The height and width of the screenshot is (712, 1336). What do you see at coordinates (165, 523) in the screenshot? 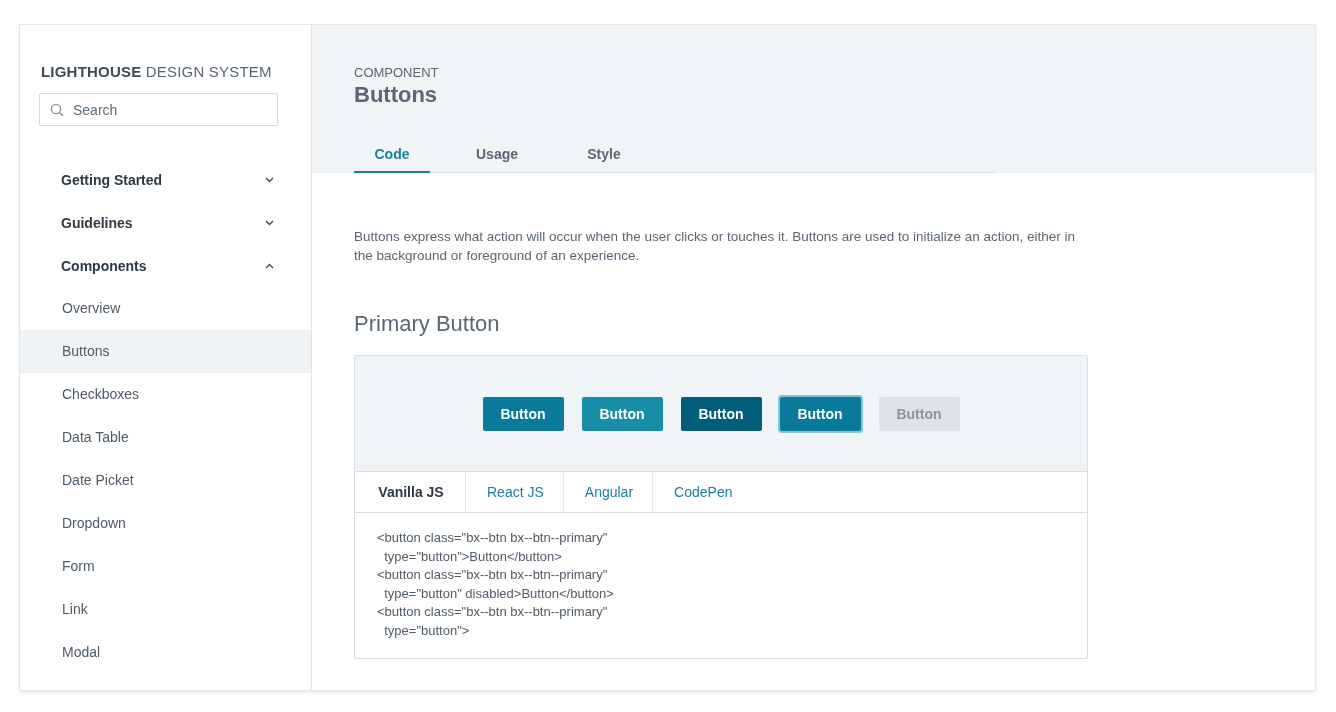
I see `nav-item: Dropdown` at bounding box center [165, 523].